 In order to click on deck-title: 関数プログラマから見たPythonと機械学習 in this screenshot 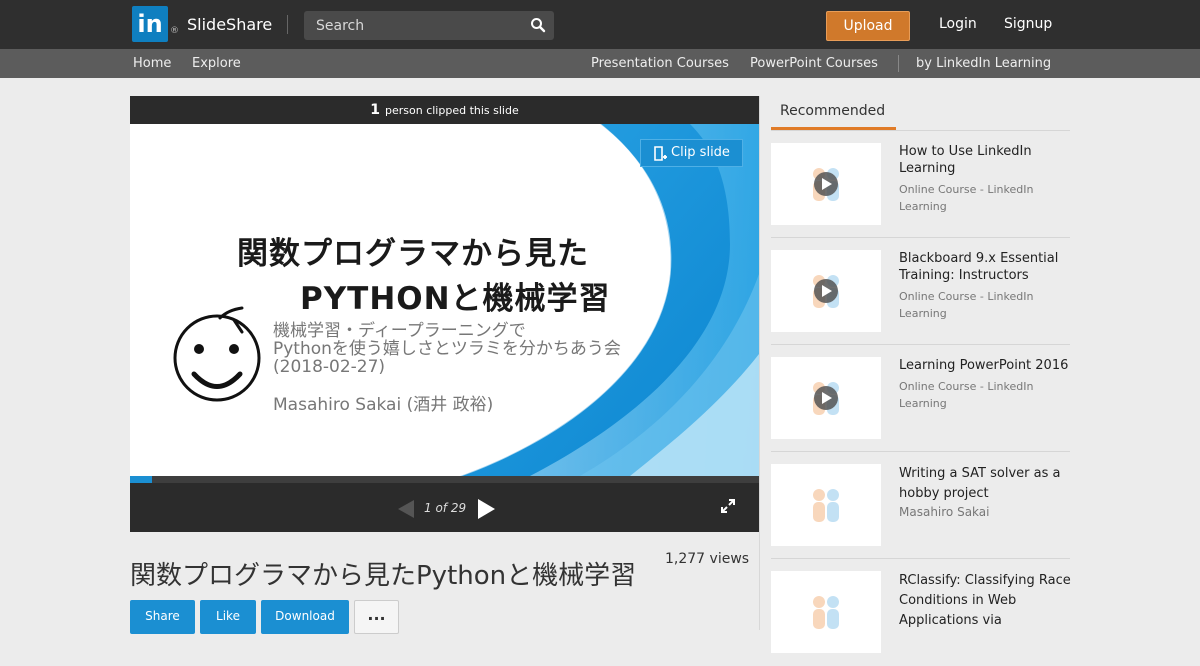, I will do `click(383, 576)`.